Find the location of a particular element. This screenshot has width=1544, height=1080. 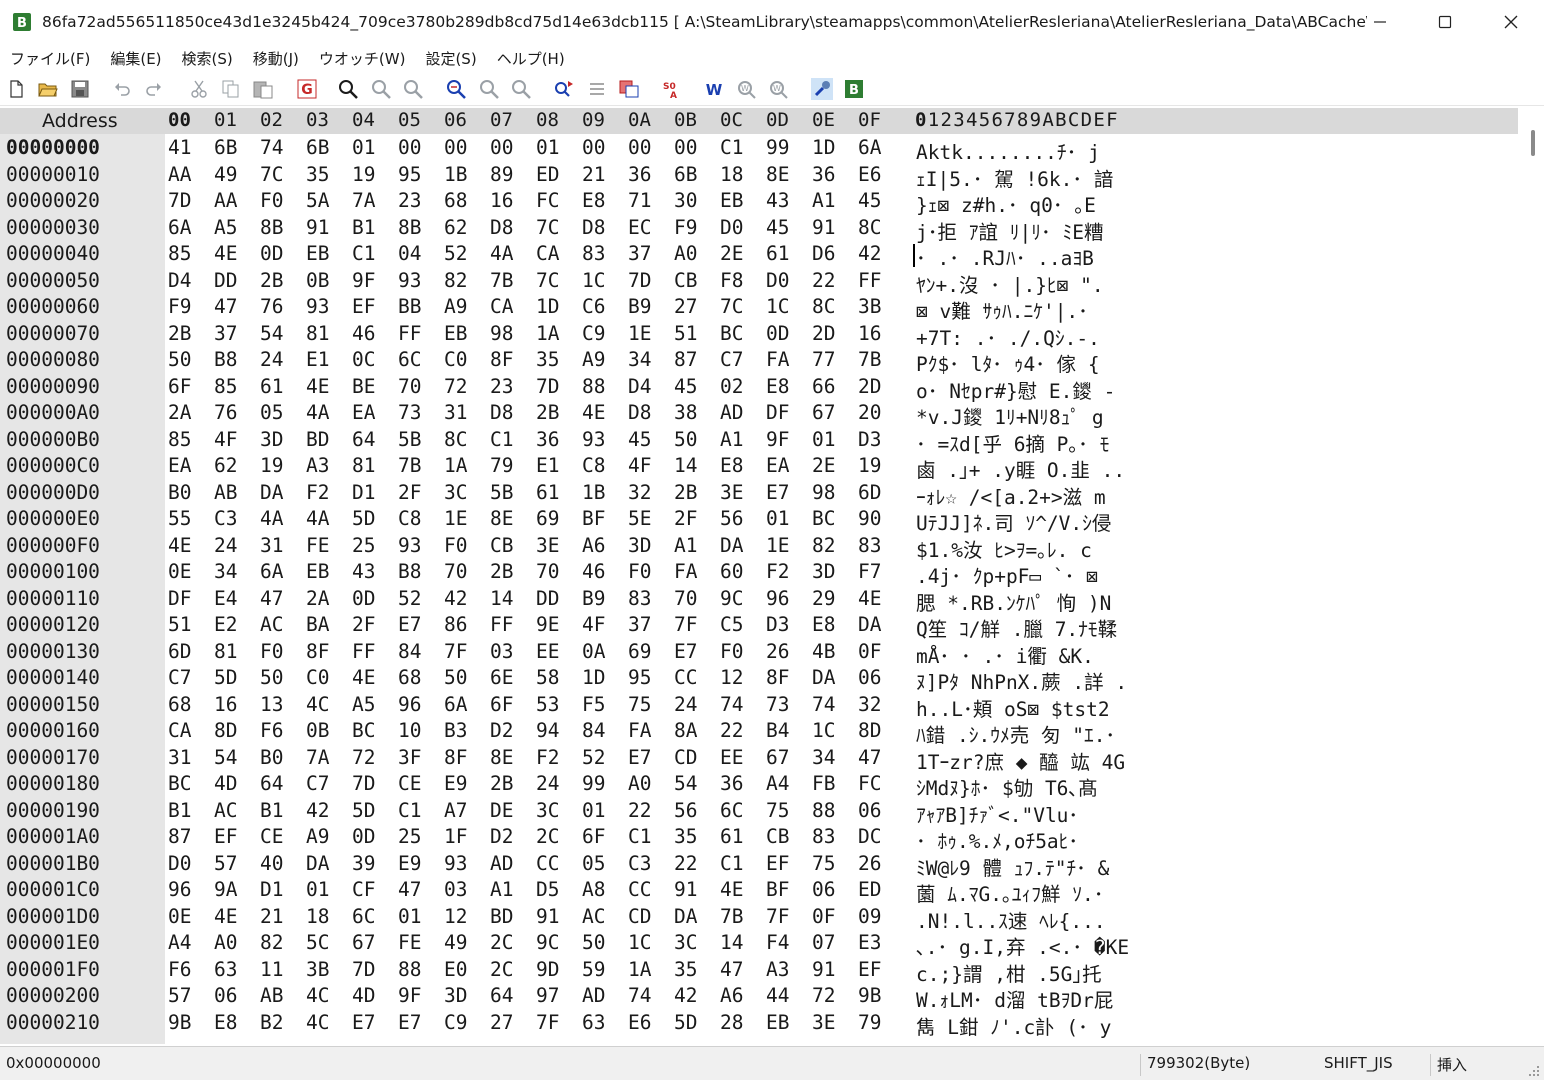

open-folder-icon is located at coordinates (48, 89).